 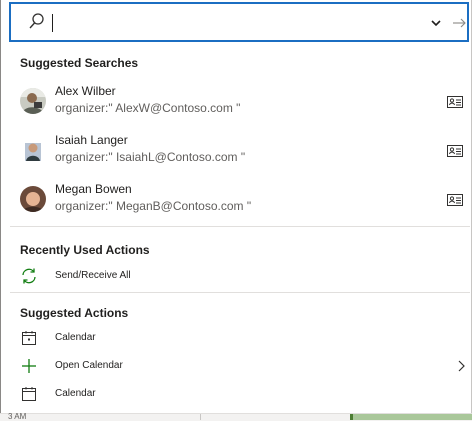 What do you see at coordinates (85, 91) in the screenshot?
I see `person-name: Alex Wilber` at bounding box center [85, 91].